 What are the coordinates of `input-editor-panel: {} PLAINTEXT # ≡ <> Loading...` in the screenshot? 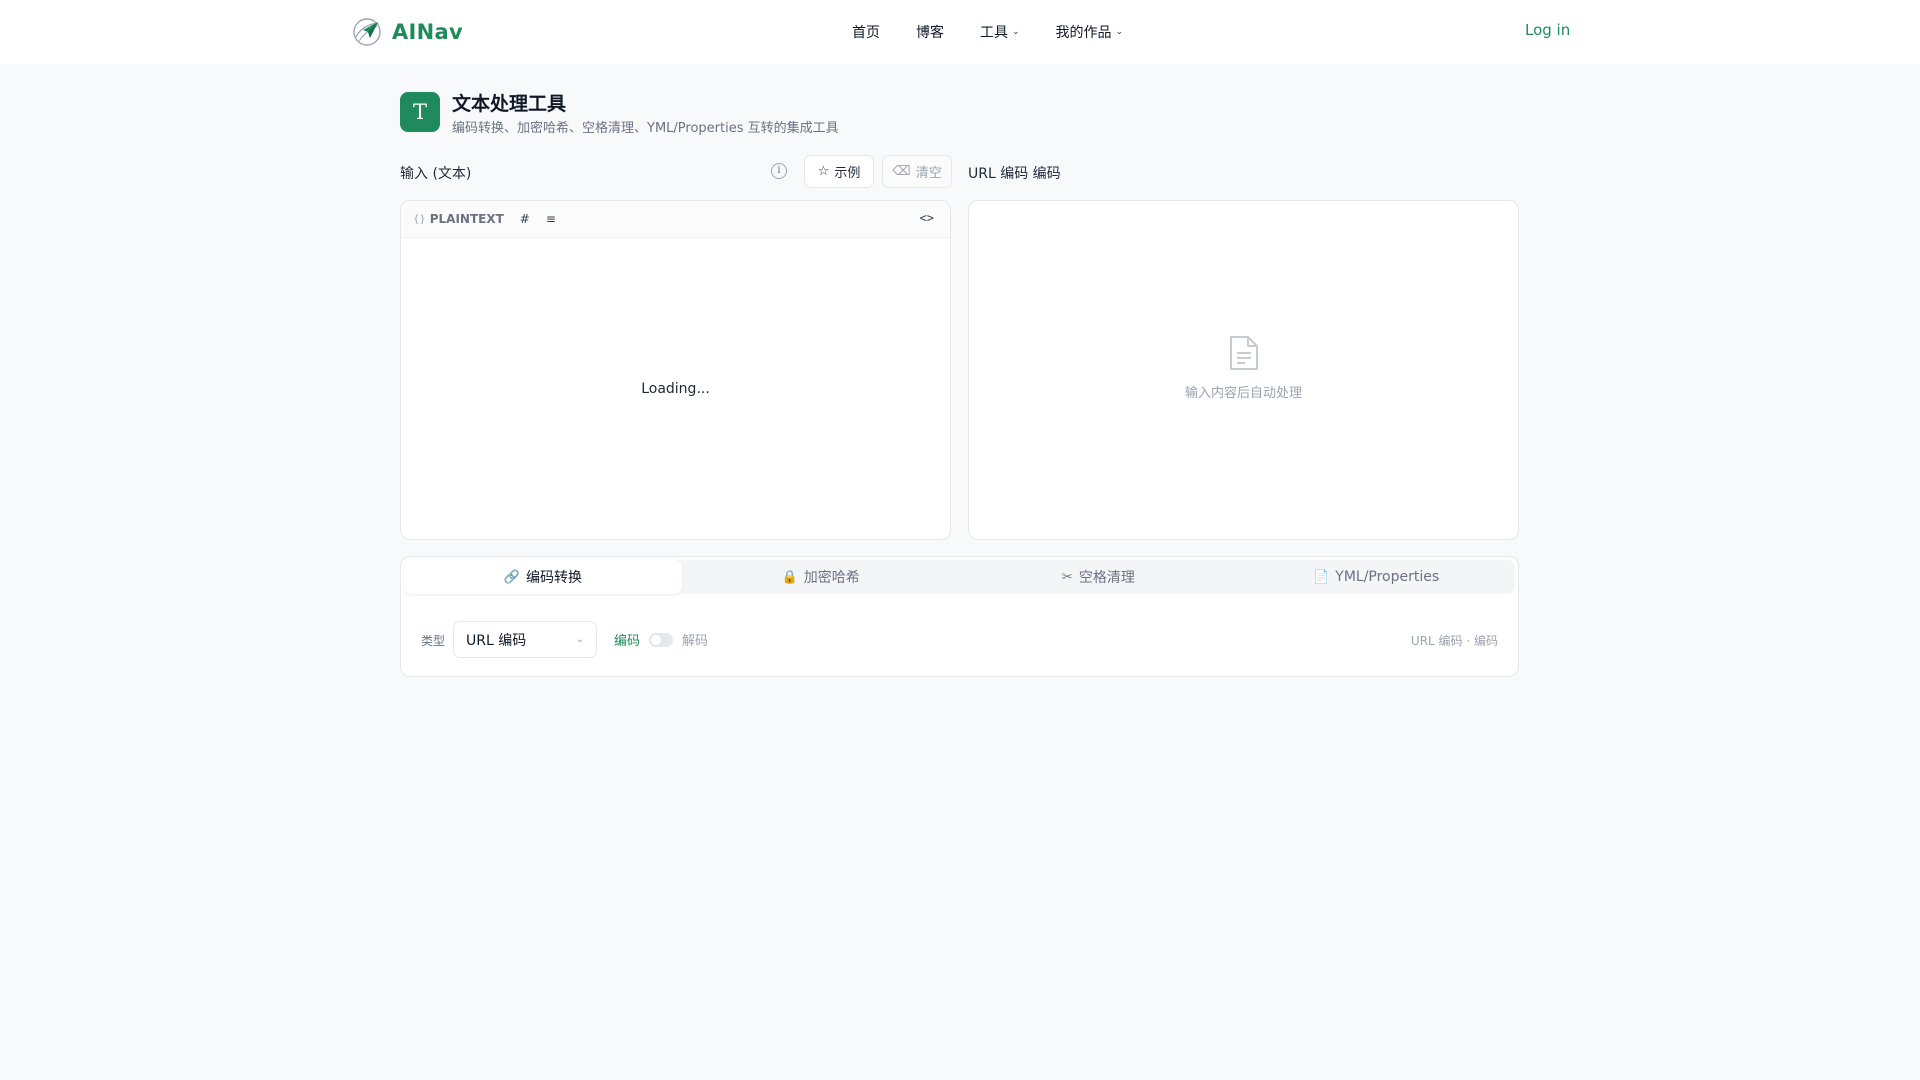 It's located at (675, 370).